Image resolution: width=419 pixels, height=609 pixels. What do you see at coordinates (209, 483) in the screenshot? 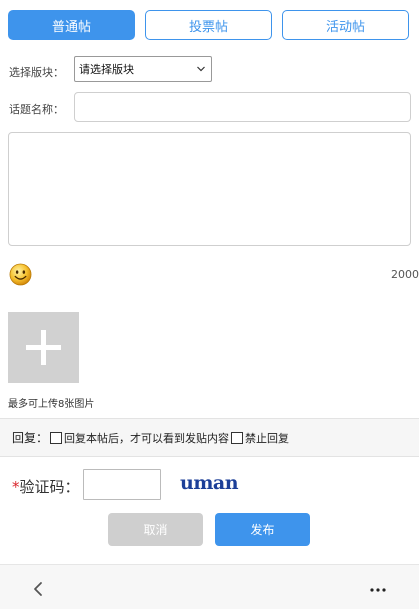
I see `captcha-image: uman` at bounding box center [209, 483].